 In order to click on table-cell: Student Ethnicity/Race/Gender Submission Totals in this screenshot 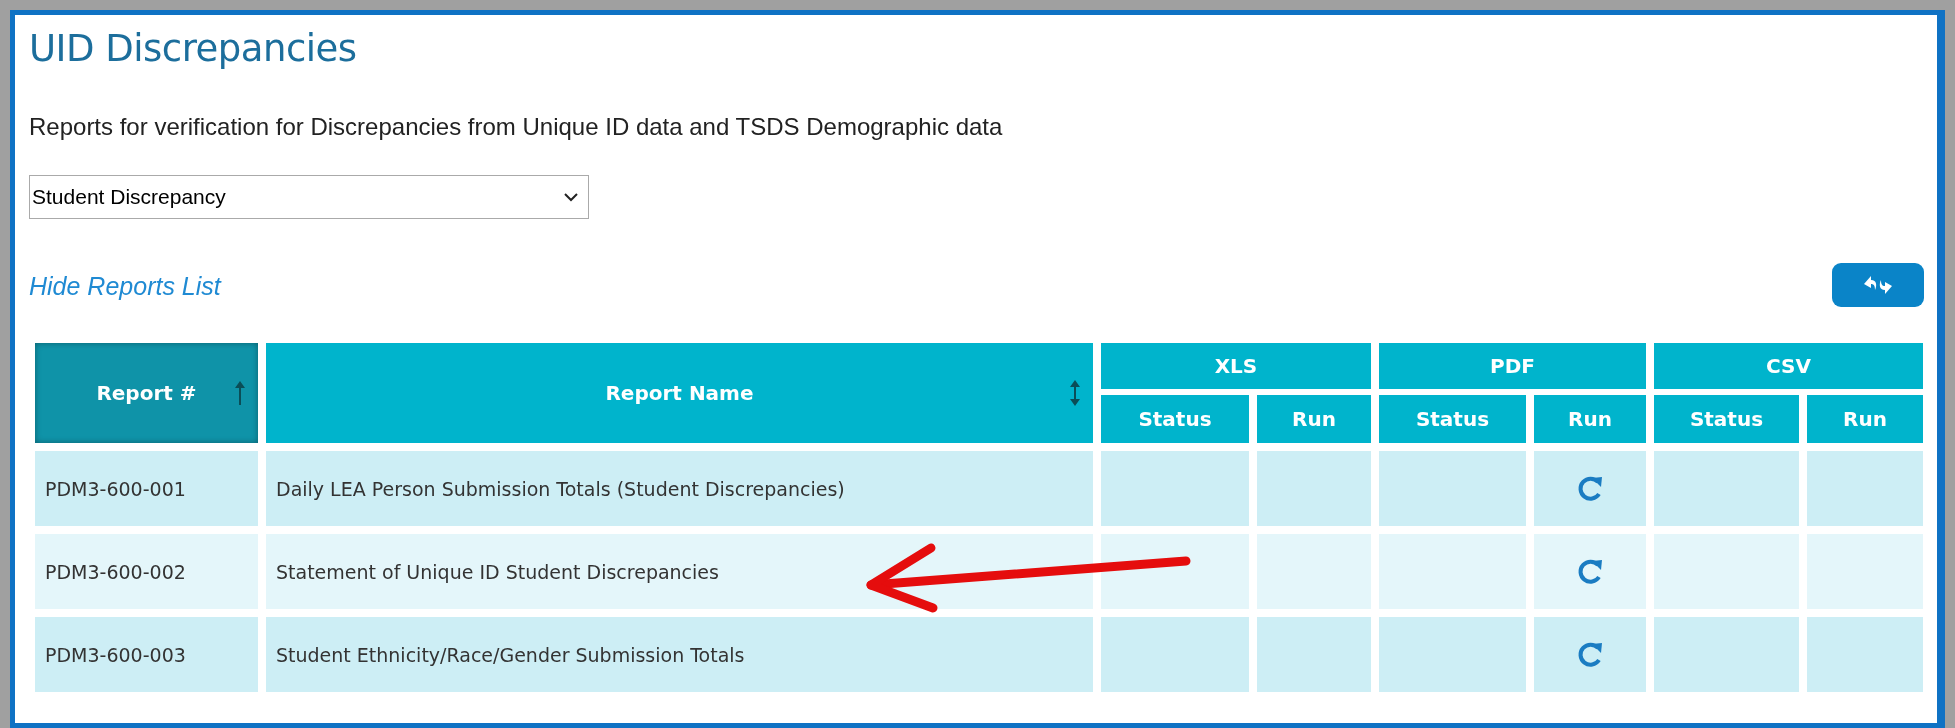, I will do `click(679, 654)`.